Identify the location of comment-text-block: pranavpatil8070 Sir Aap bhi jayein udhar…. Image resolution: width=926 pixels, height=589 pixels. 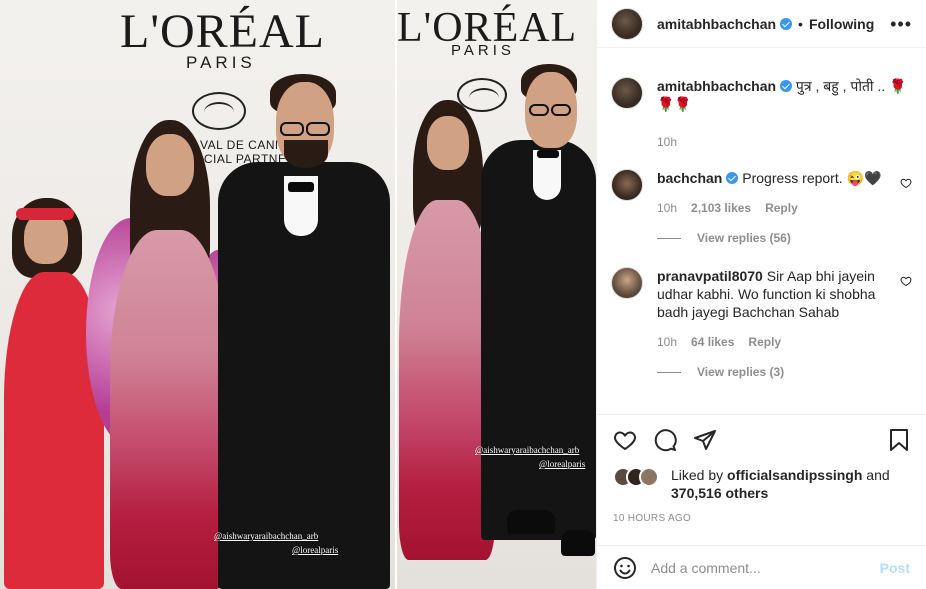
(771, 294).